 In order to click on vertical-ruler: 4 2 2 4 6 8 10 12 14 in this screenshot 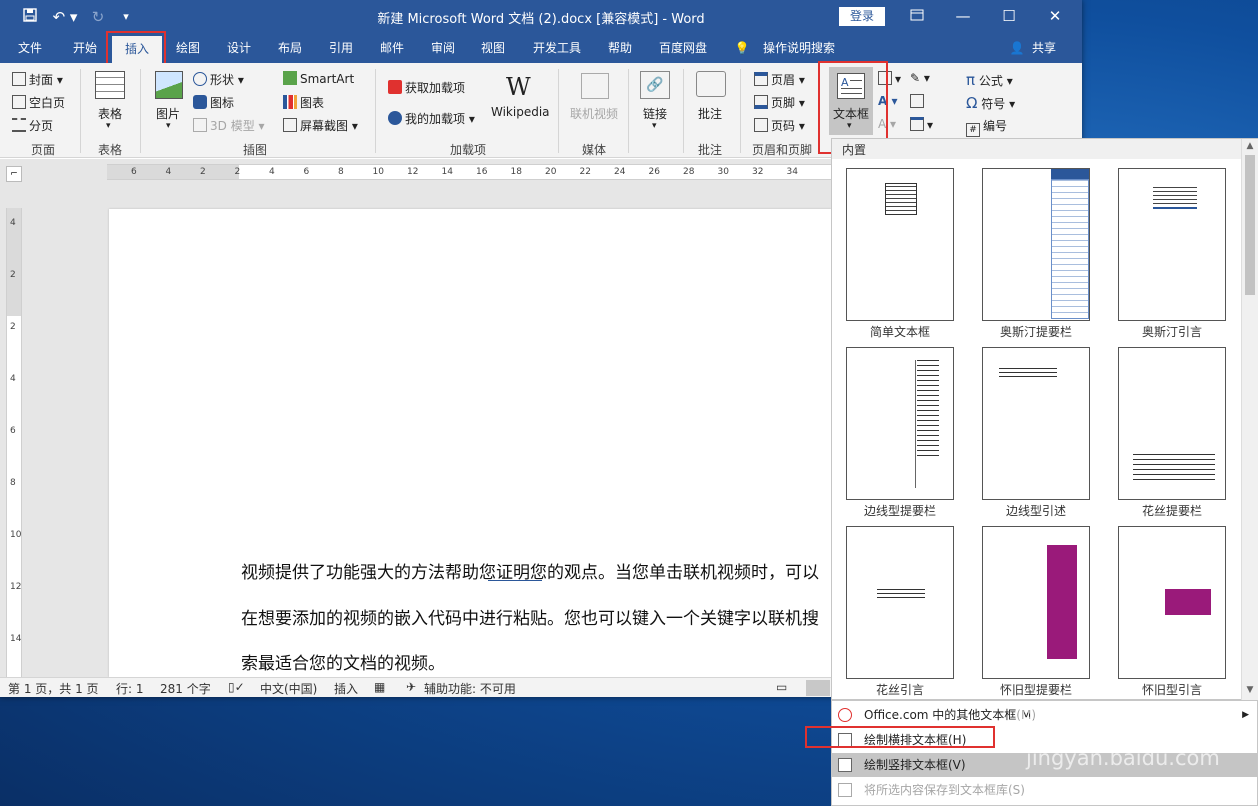, I will do `click(14, 443)`.